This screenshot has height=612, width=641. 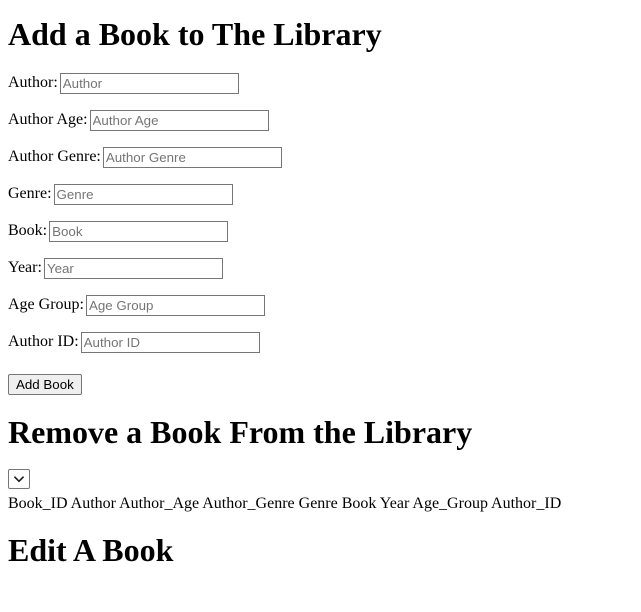 What do you see at coordinates (175, 305) in the screenshot?
I see `age-group-input` at bounding box center [175, 305].